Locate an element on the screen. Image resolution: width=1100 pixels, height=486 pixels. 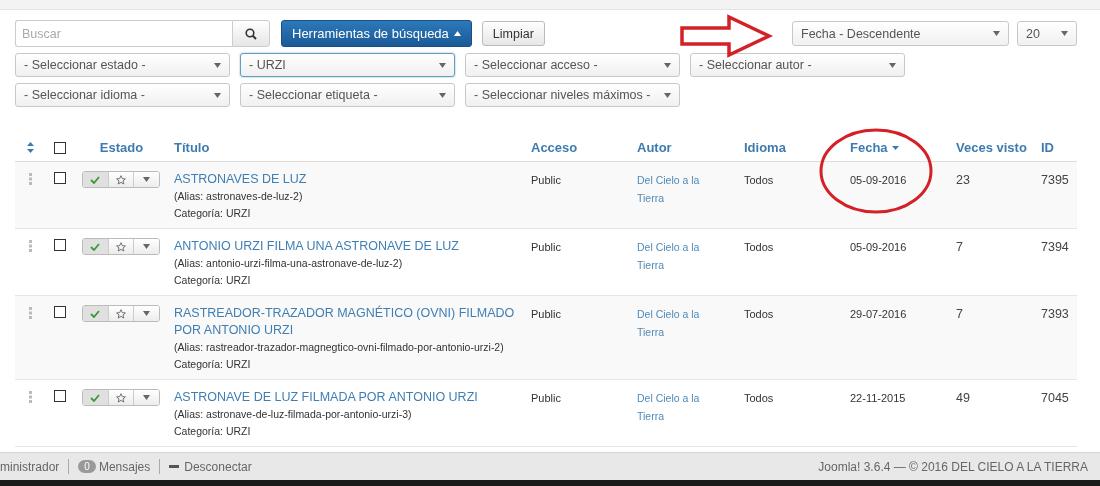
user-link: ministrador is located at coordinates (30, 466).